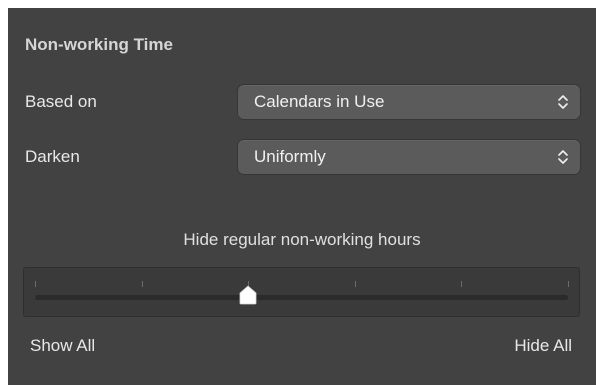  What do you see at coordinates (63, 345) in the screenshot?
I see `show-all-label: Show All` at bounding box center [63, 345].